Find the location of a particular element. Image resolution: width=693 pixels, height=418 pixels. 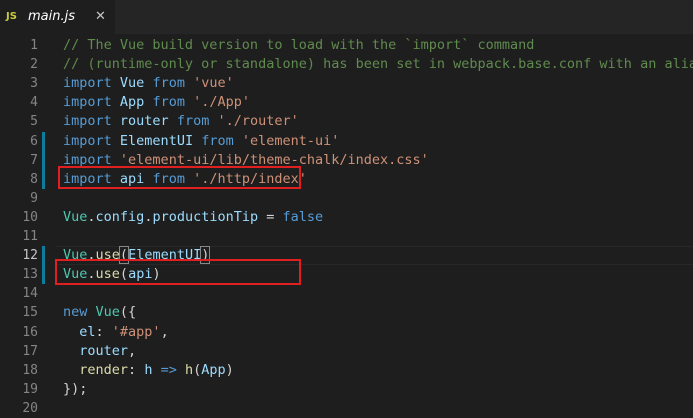

line-number: 7 is located at coordinates (34, 160).